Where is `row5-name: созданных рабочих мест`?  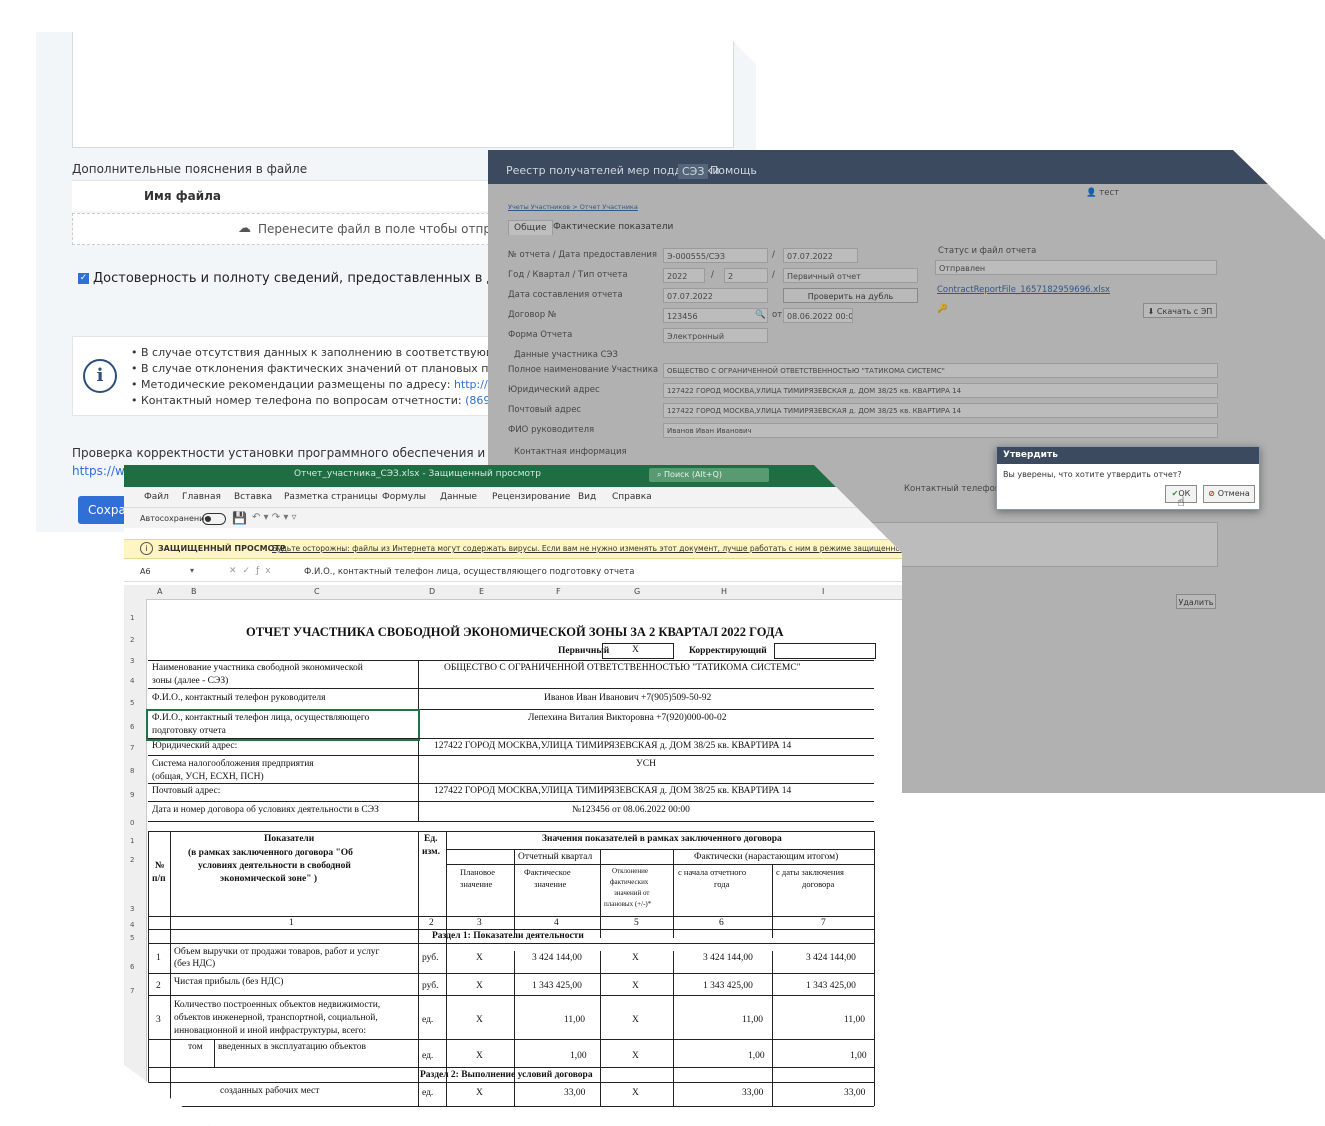 row5-name: созданных рабочих мест is located at coordinates (270, 1091).